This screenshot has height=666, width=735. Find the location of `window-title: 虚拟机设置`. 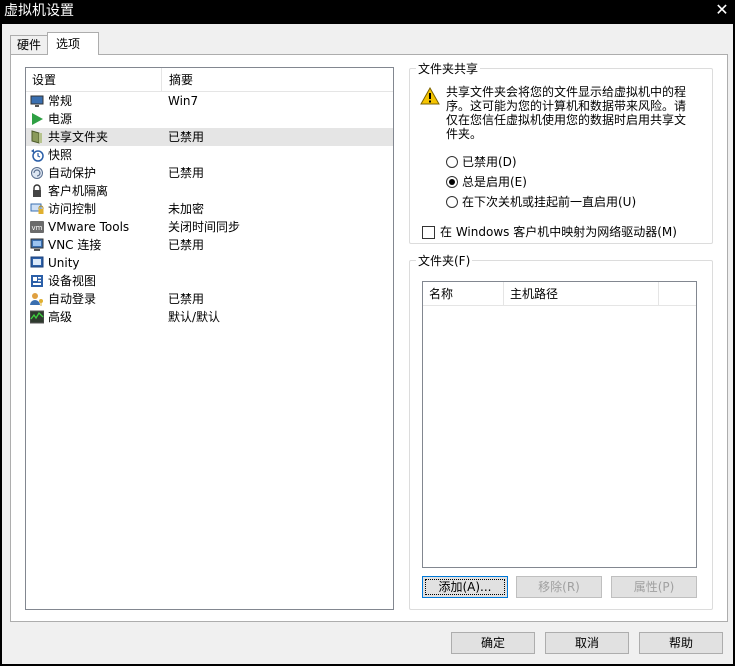

window-title: 虚拟机设置 is located at coordinates (39, 11).